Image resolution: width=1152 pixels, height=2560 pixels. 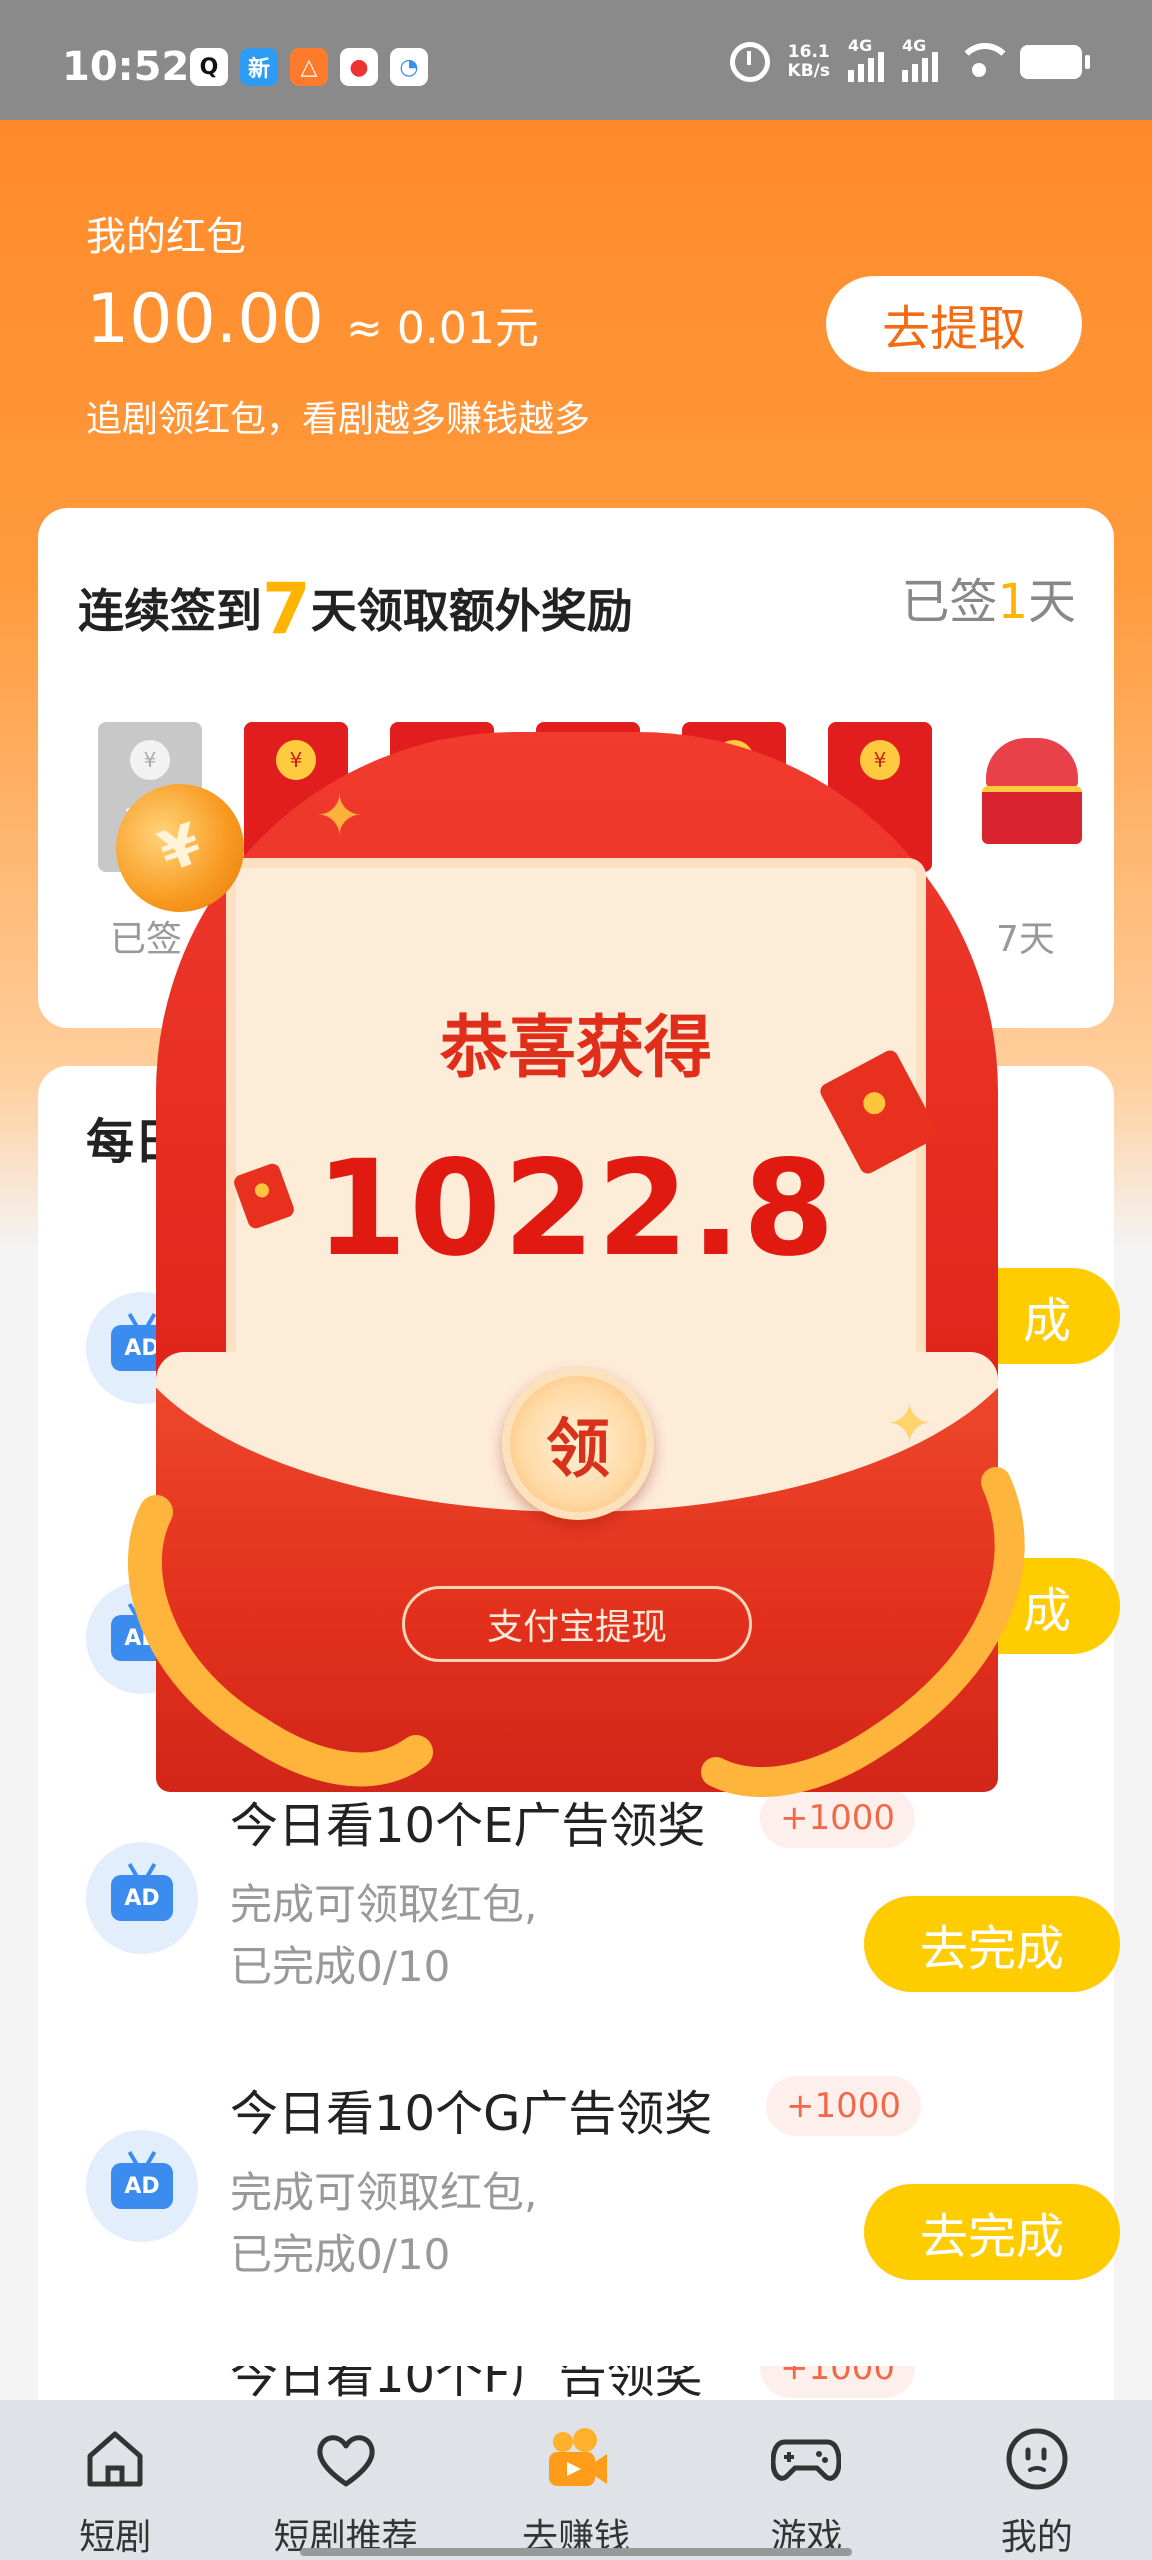 I want to click on battery-icon, so click(x=1055, y=62).